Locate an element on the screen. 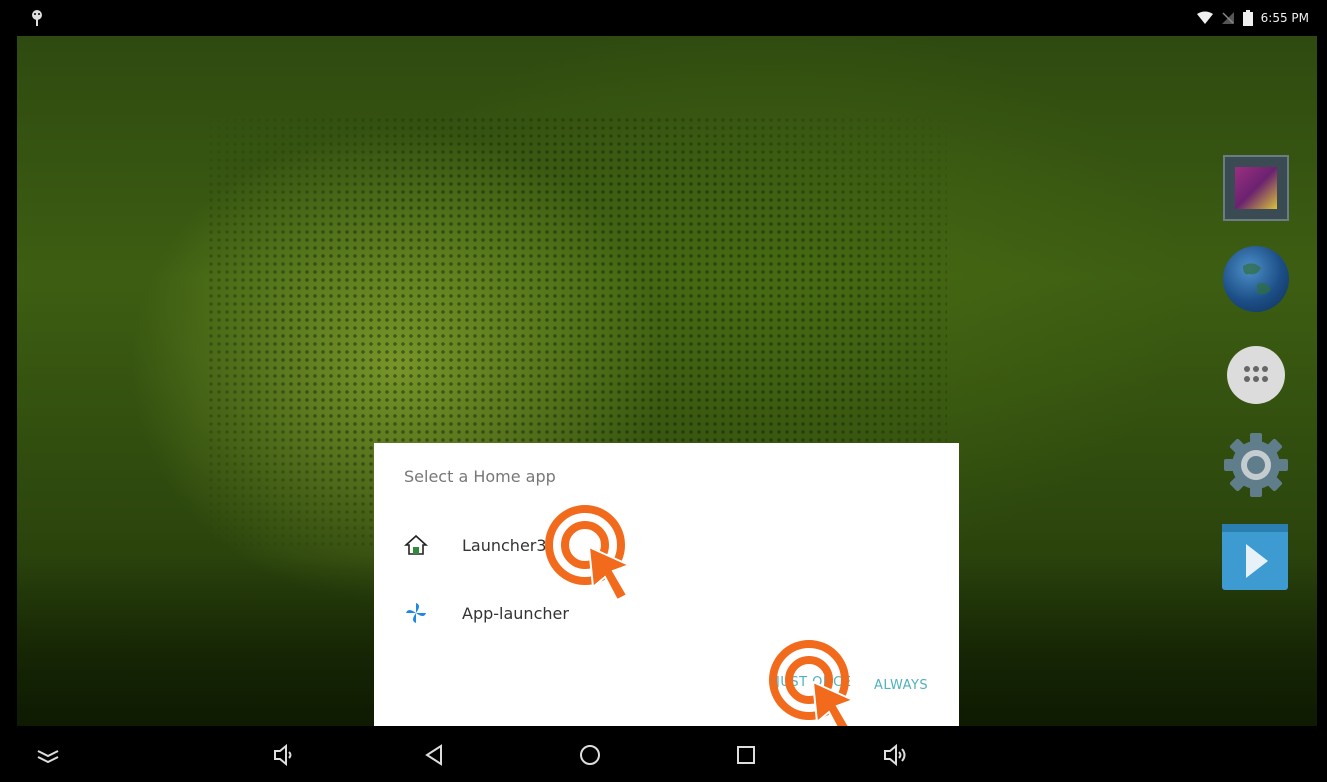 The image size is (1327, 782). hide-nav-icon is located at coordinates (48, 755).